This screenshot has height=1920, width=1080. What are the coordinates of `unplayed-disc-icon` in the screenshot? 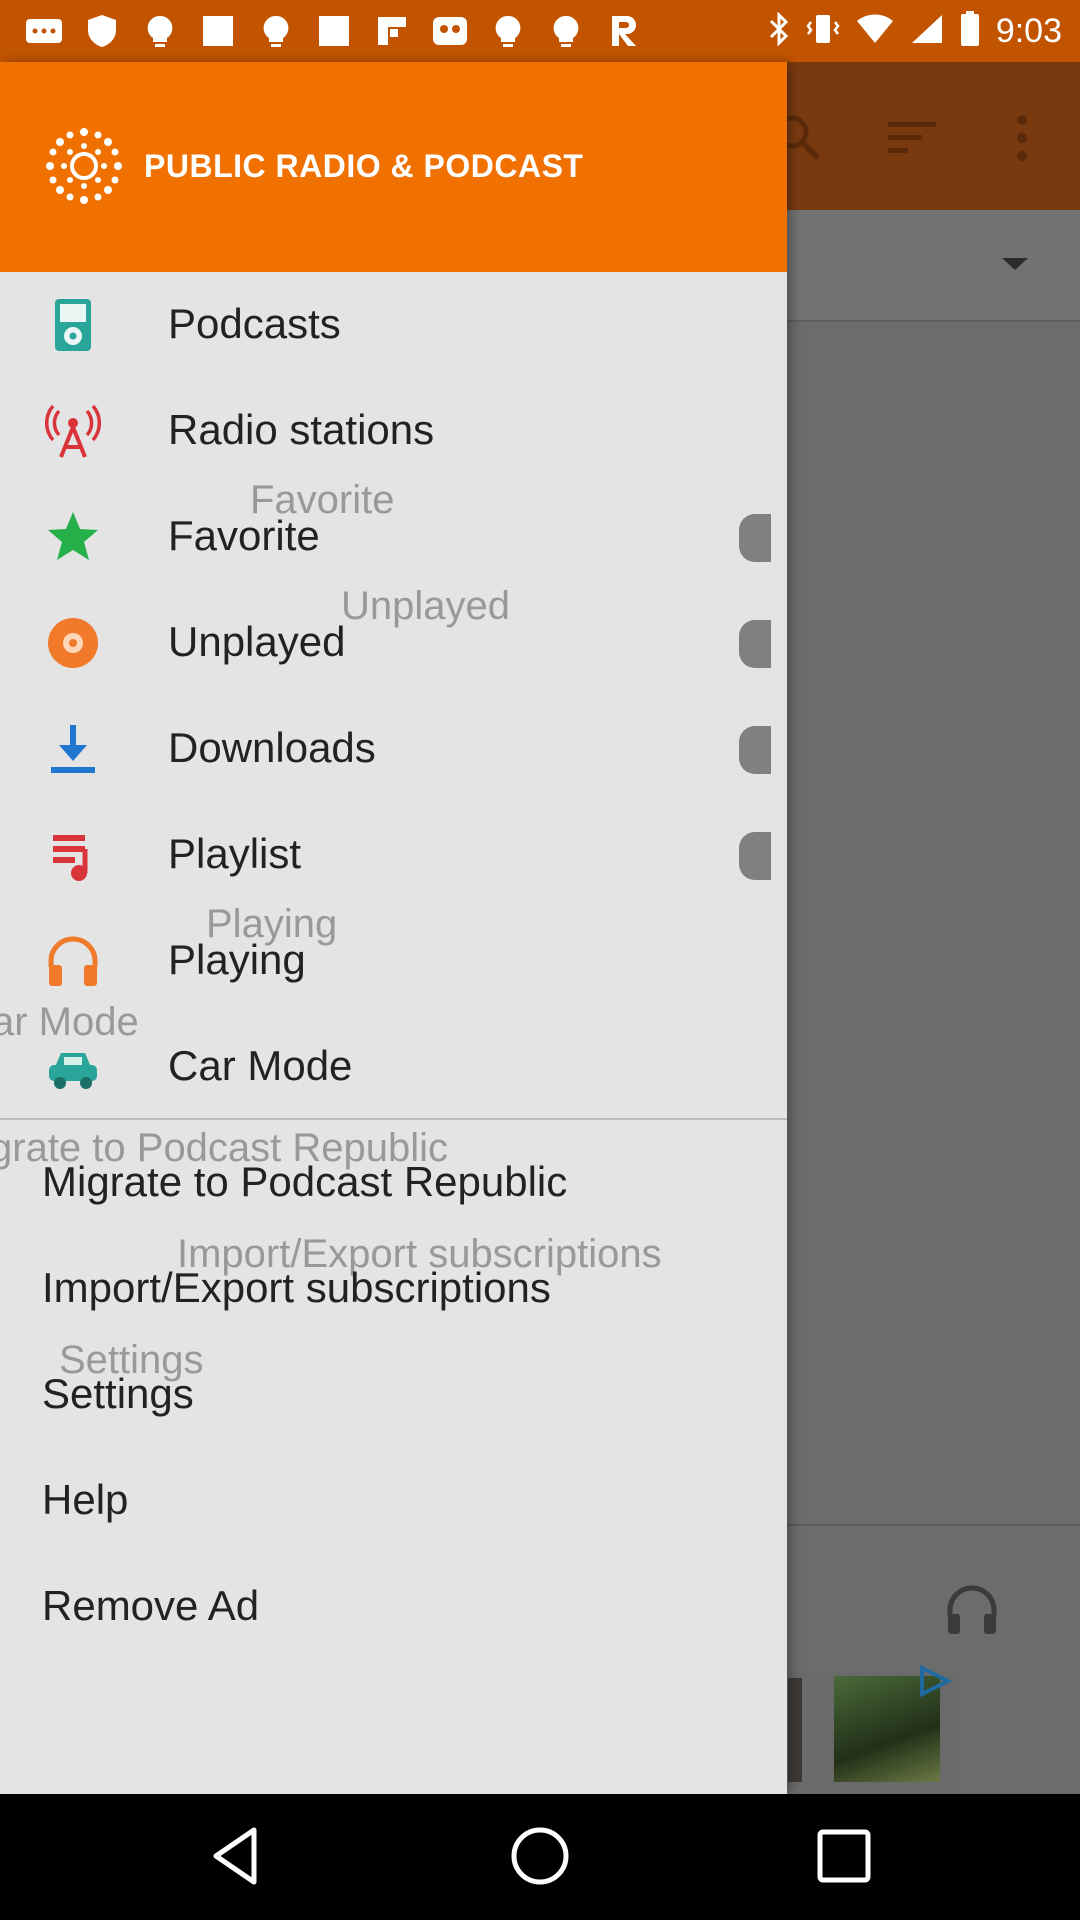 It's located at (73, 643).